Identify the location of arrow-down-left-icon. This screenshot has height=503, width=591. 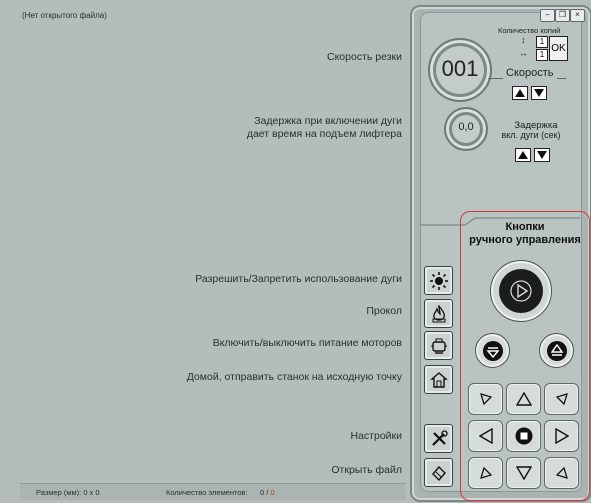
(485, 472).